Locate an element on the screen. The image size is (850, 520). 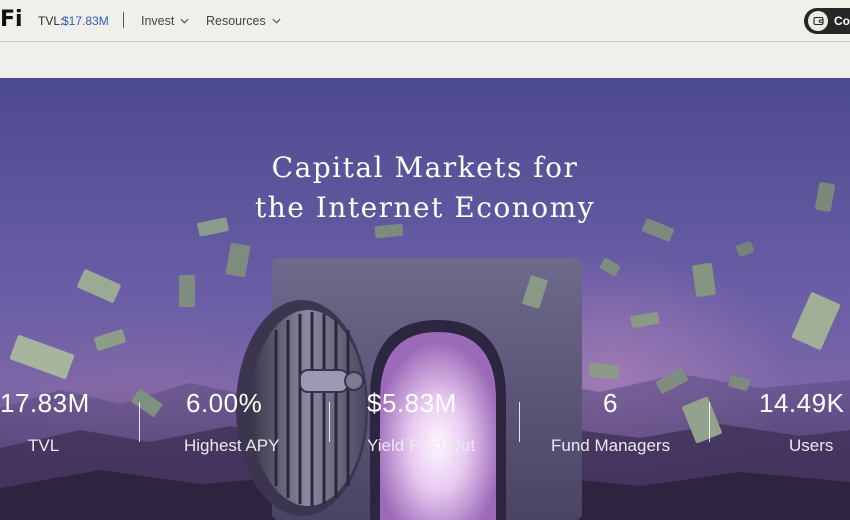
nav-menu-invest: Invest is located at coordinates (165, 21).